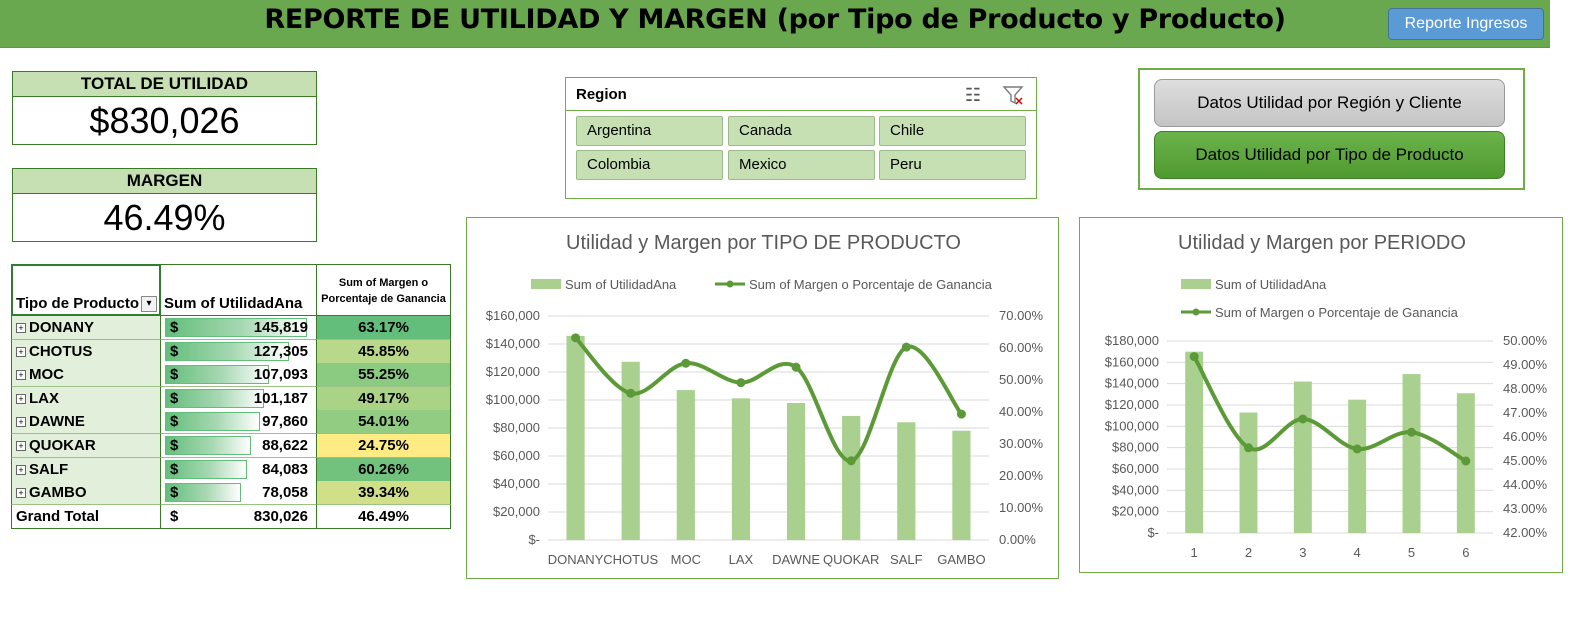 Image resolution: width=1587 pixels, height=637 pixels. What do you see at coordinates (649, 131) in the screenshot?
I see `slicer-item-argentina: Argentina` at bounding box center [649, 131].